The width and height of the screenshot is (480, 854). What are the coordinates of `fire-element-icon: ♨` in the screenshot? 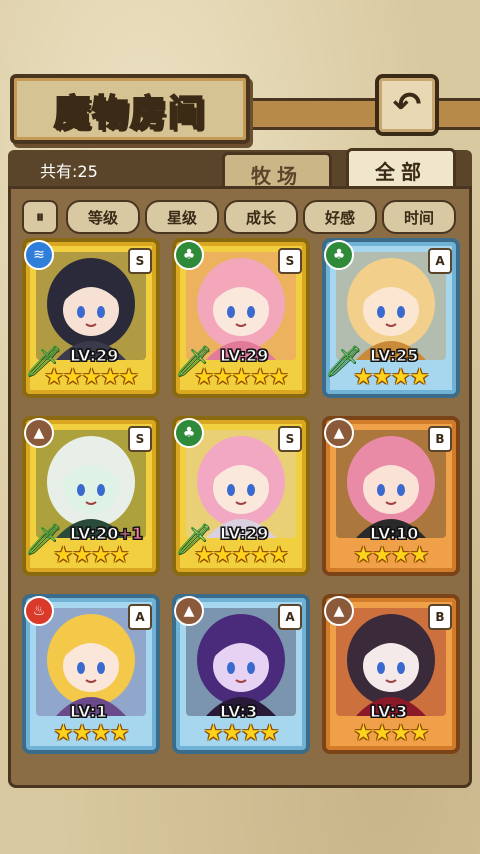 It's located at (39, 611).